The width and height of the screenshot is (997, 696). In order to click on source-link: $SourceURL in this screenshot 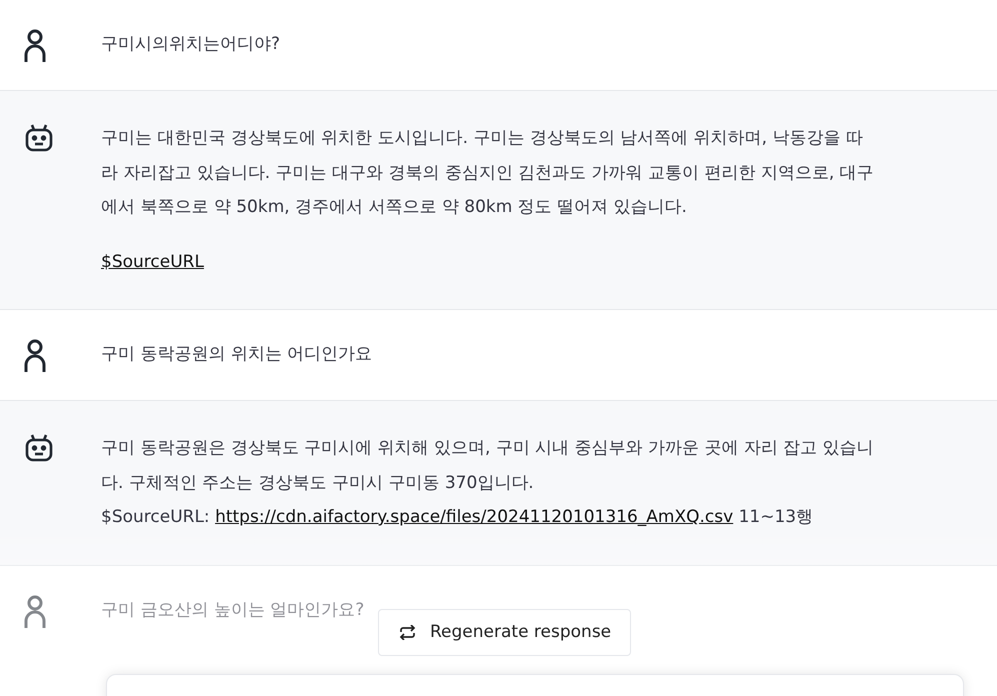, I will do `click(152, 262)`.